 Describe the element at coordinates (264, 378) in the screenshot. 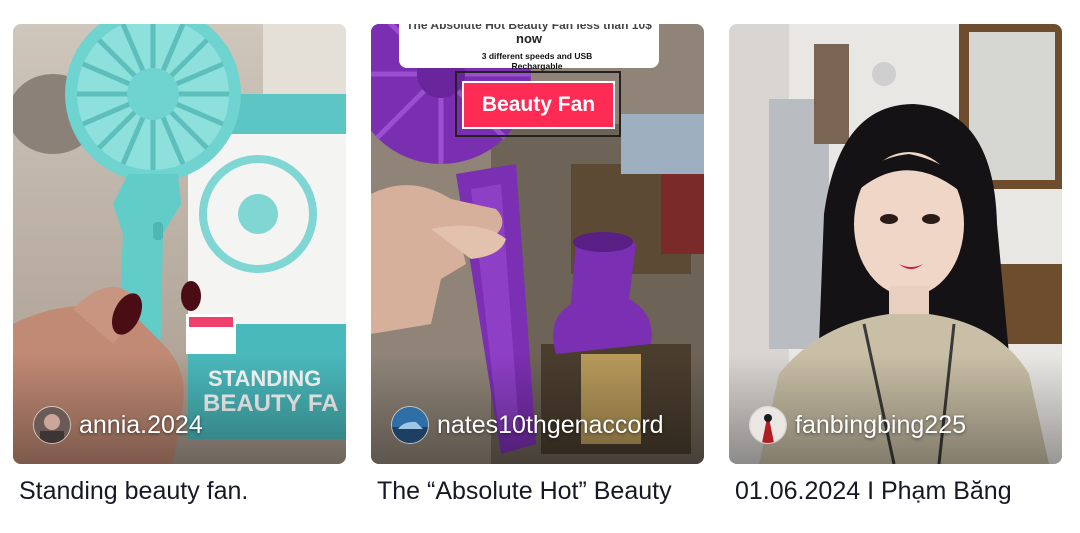

I see `box-text-line1: STANDING` at that location.